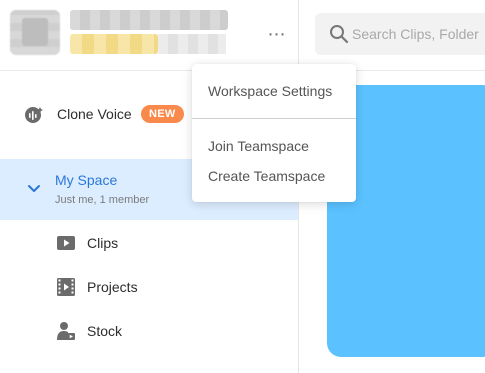  What do you see at coordinates (66, 287) in the screenshot?
I see `projects-icon` at bounding box center [66, 287].